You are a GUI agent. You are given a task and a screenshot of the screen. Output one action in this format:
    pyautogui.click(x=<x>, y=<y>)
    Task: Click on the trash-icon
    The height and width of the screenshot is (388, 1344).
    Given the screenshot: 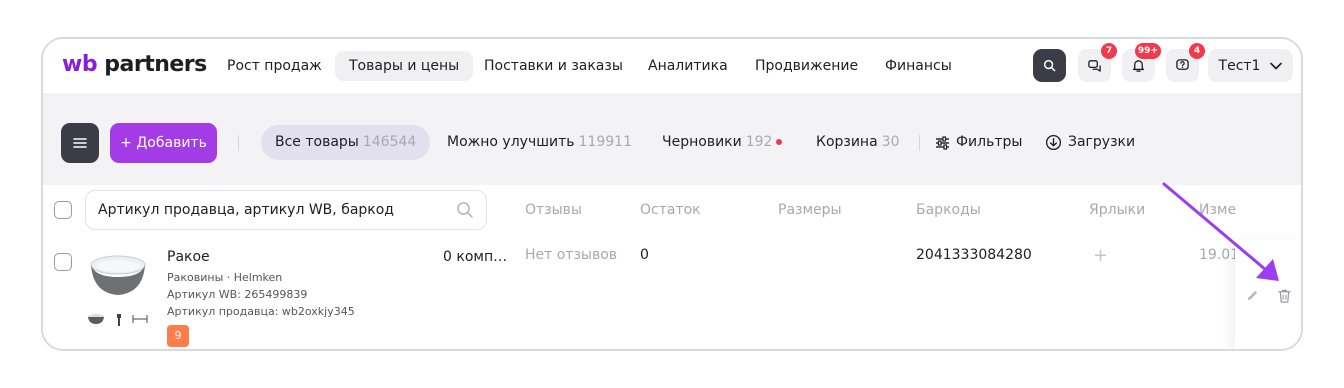 What is the action you would take?
    pyautogui.click(x=1284, y=296)
    